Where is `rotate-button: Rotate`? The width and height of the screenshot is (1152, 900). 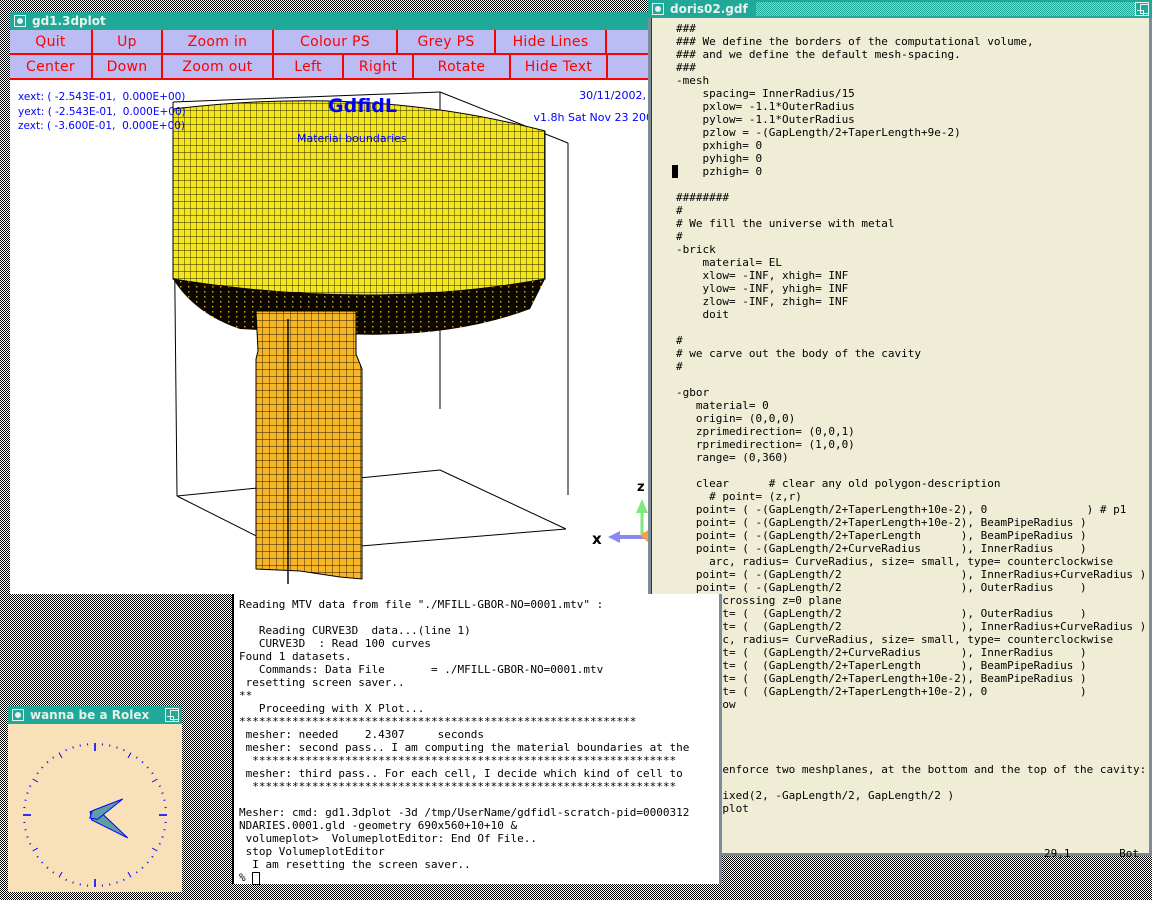 rotate-button: Rotate is located at coordinates (462, 66).